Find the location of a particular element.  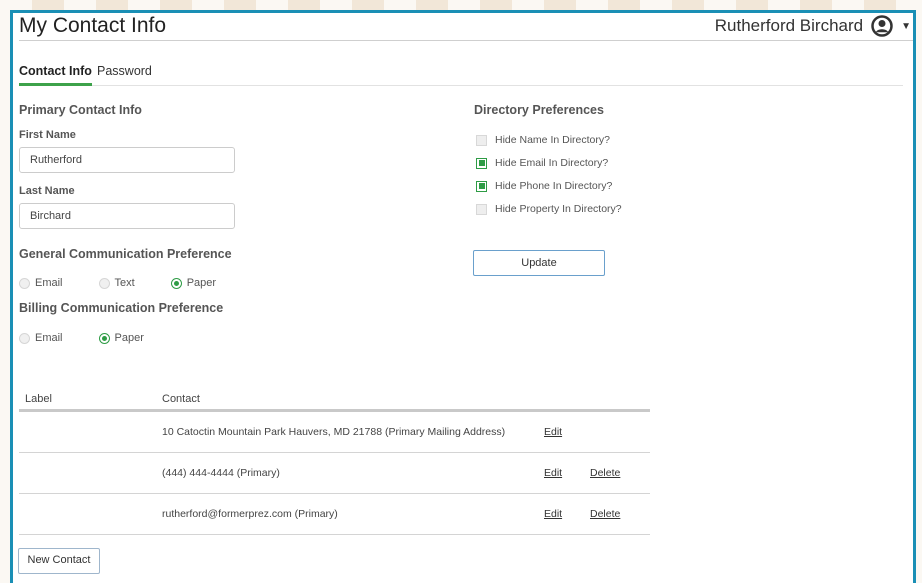

checkbox-label: Hide Property In Directory? is located at coordinates (558, 209).